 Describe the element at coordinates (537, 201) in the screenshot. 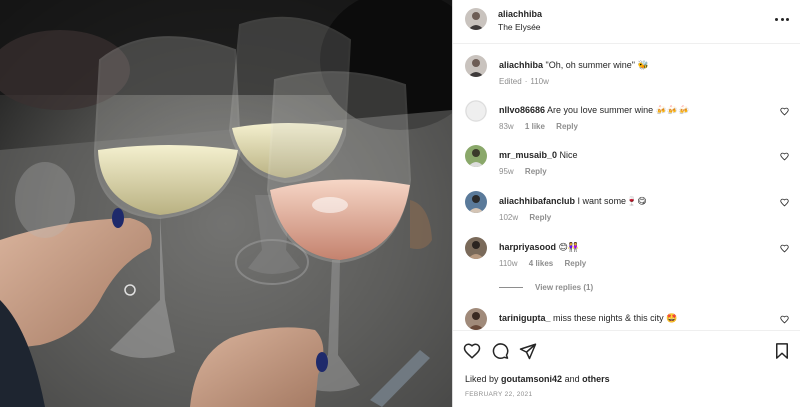

I see `commenter-username: aliachhibafanclub` at that location.